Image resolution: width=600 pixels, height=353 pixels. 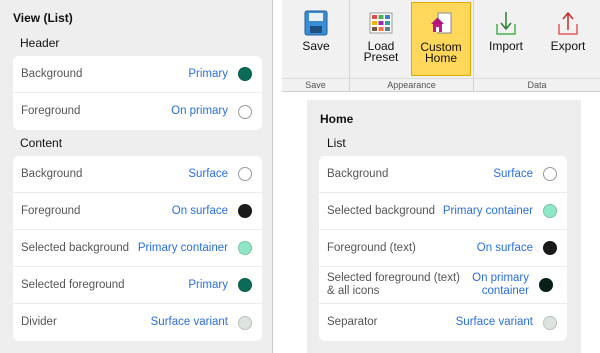 What do you see at coordinates (537, 46) in the screenshot?
I see `ribbon-group-data: Import Export Data` at bounding box center [537, 46].